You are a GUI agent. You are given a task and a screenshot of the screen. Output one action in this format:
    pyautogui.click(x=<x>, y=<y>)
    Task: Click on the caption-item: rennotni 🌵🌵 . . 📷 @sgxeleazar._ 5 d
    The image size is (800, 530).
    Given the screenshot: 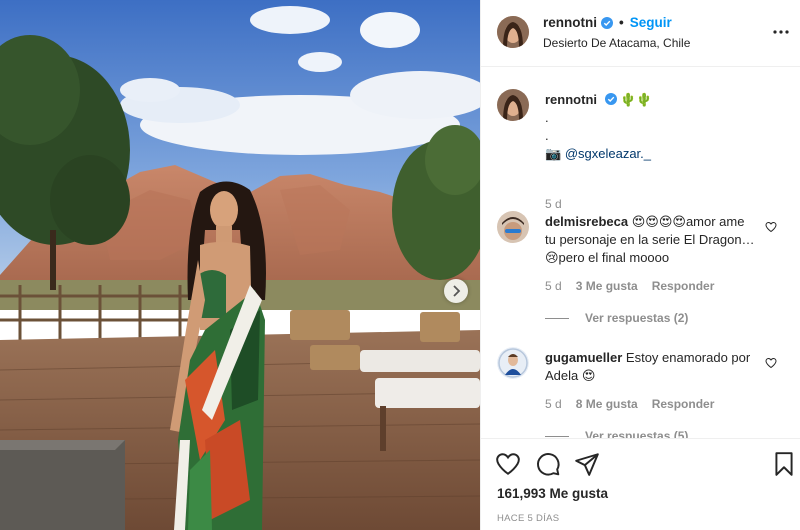 What is the action you would take?
    pyautogui.click(x=641, y=150)
    